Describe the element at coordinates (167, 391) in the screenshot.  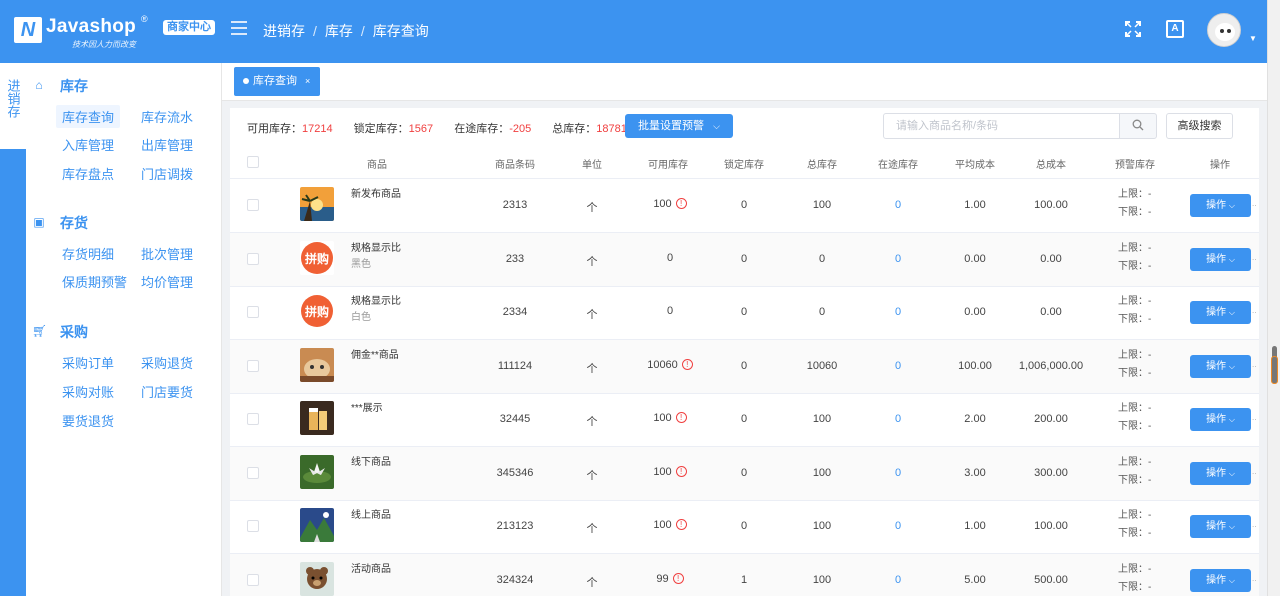
I see `nav-link-store-request: 门店要货` at that location.